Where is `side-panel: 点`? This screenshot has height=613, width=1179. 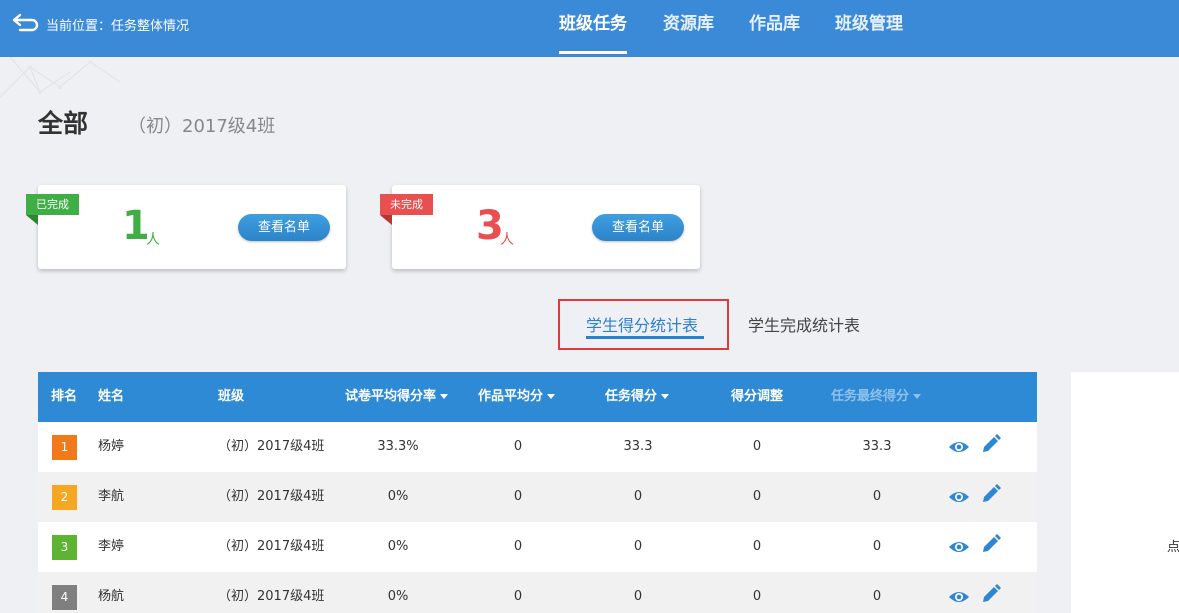 side-panel: 点 is located at coordinates (1125, 492).